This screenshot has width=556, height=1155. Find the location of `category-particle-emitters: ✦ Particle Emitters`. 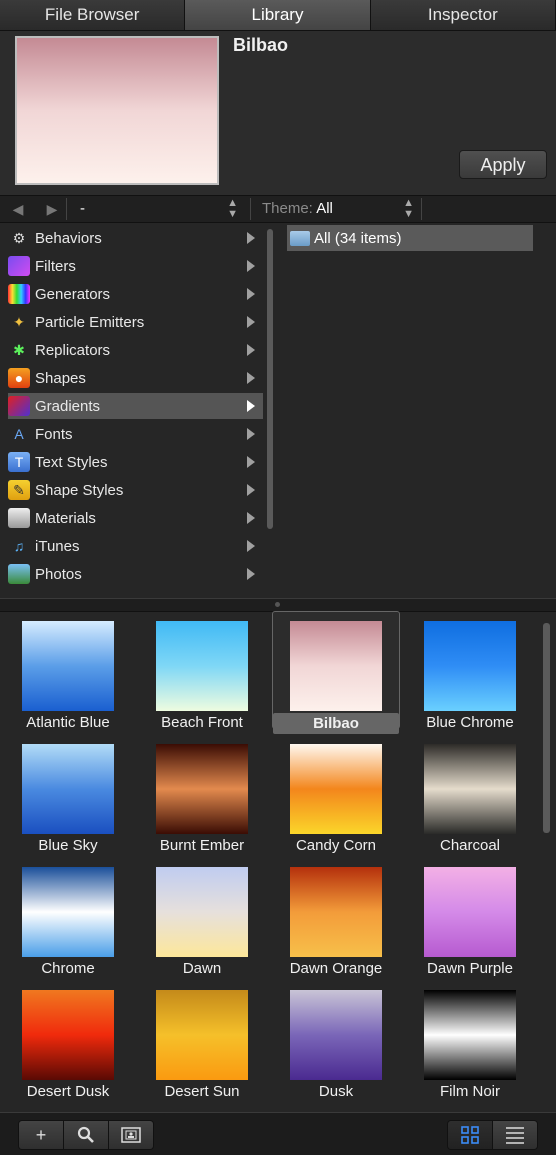

category-particle-emitters: ✦ Particle Emitters is located at coordinates (135, 322).